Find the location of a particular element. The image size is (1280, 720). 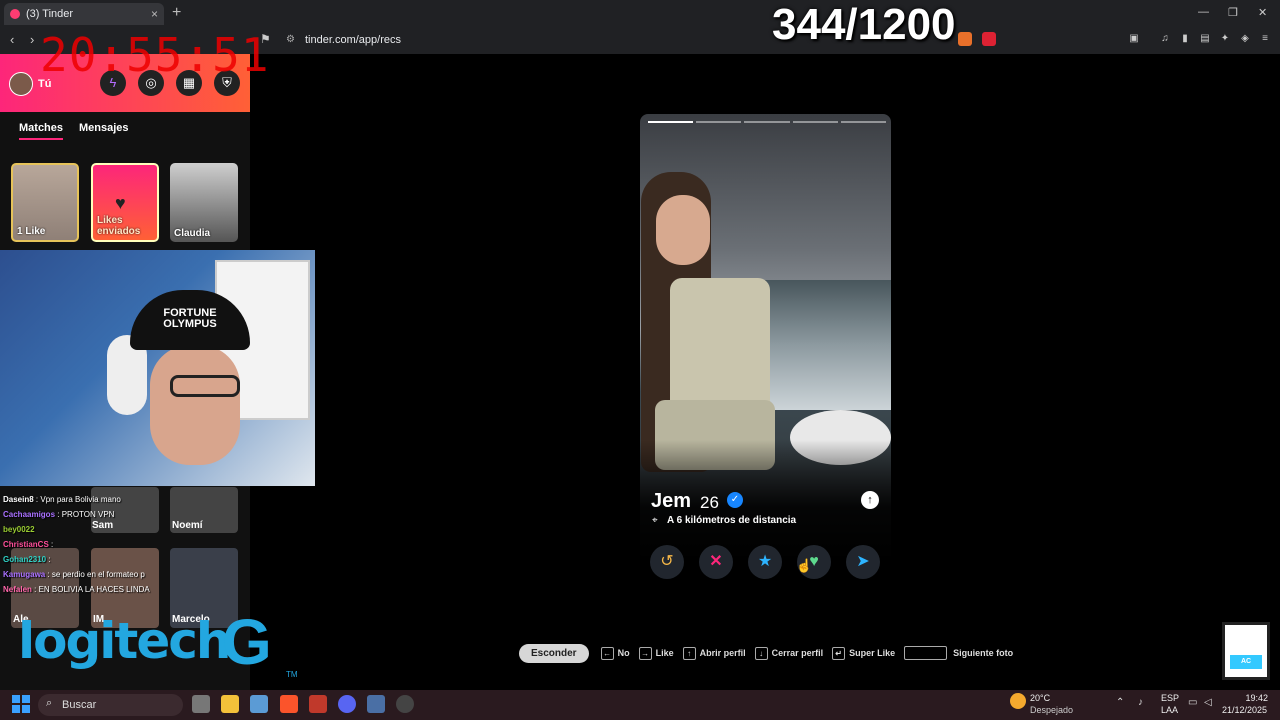

rewind-button: ↺ is located at coordinates (667, 562).